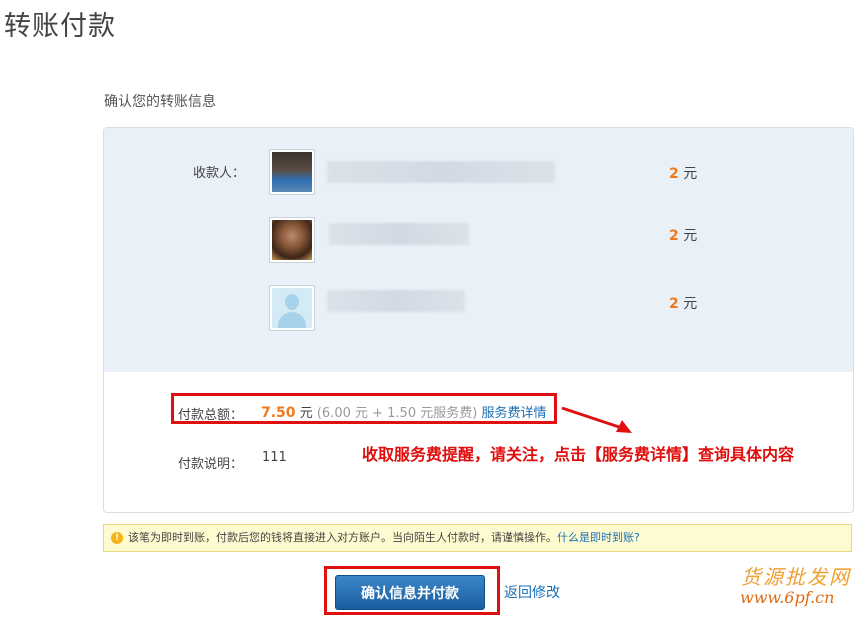  I want to click on annotation-arrow, so click(596, 419).